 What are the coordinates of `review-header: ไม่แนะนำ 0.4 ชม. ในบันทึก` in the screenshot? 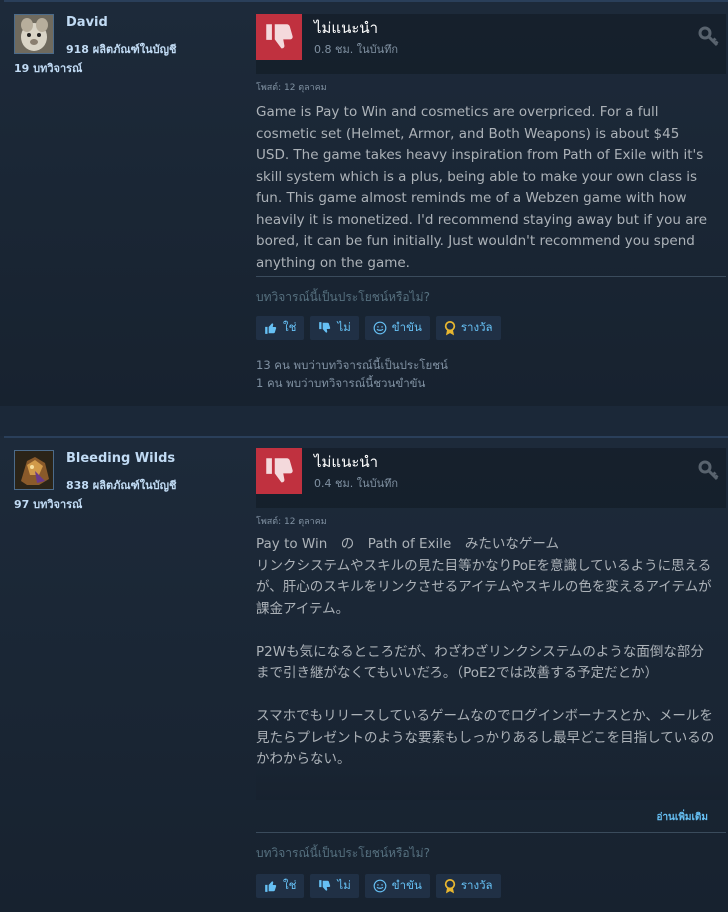 It's located at (491, 478).